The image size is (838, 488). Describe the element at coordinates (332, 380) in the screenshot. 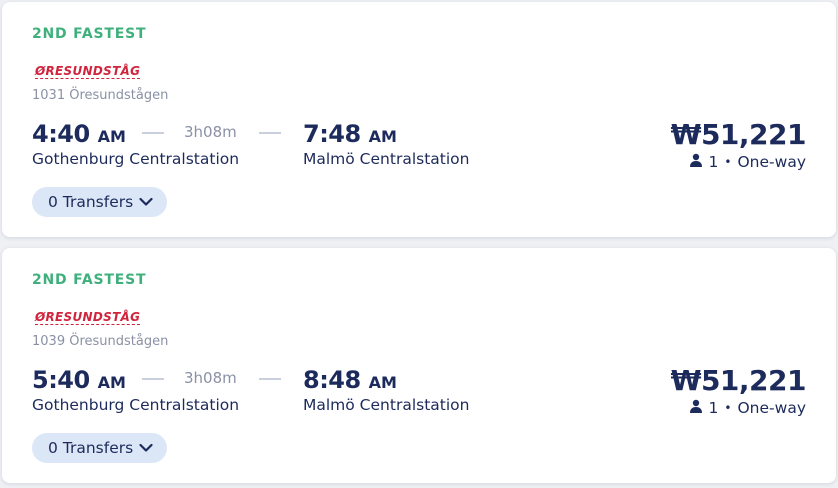

I see `arrival-time-value: 8:48` at that location.